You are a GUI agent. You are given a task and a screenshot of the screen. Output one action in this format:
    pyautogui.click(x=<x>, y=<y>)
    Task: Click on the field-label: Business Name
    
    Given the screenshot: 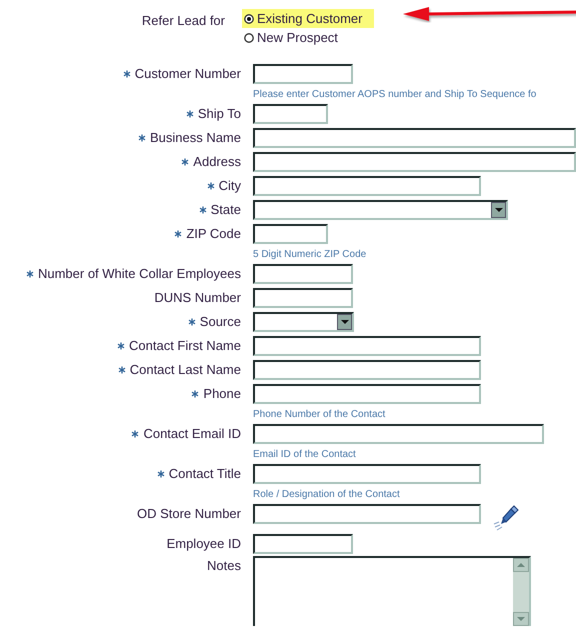 What is the action you would take?
    pyautogui.click(x=195, y=138)
    